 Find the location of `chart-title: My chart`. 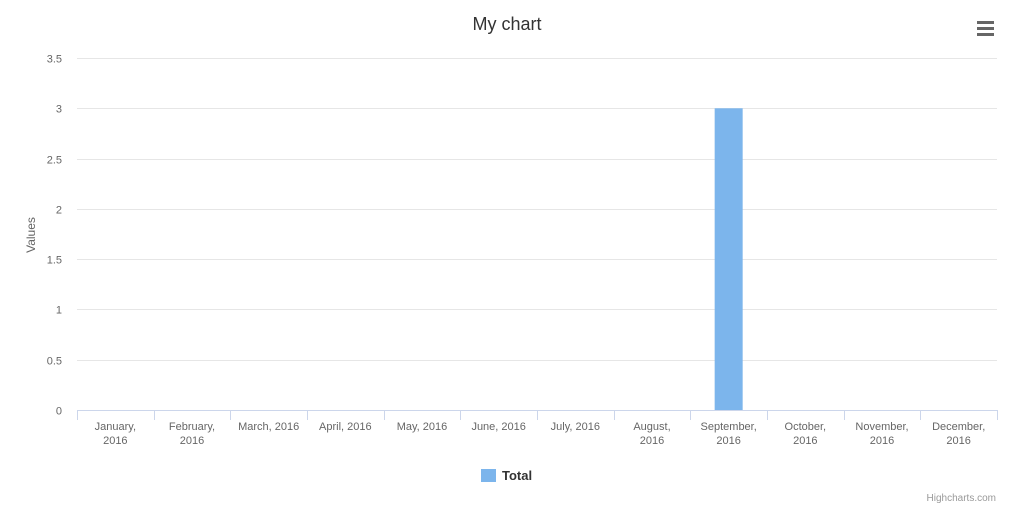

chart-title: My chart is located at coordinates (506, 24).